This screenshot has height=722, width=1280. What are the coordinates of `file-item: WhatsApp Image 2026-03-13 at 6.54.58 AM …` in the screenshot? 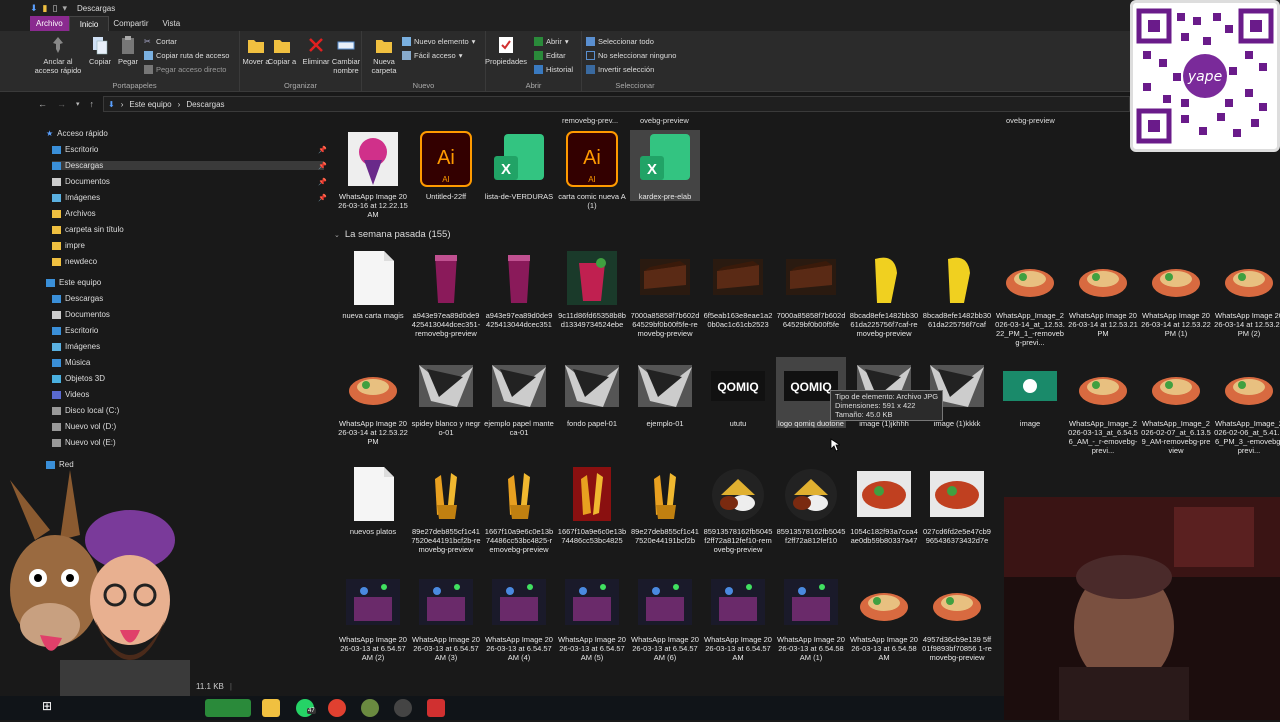 It's located at (811, 617).